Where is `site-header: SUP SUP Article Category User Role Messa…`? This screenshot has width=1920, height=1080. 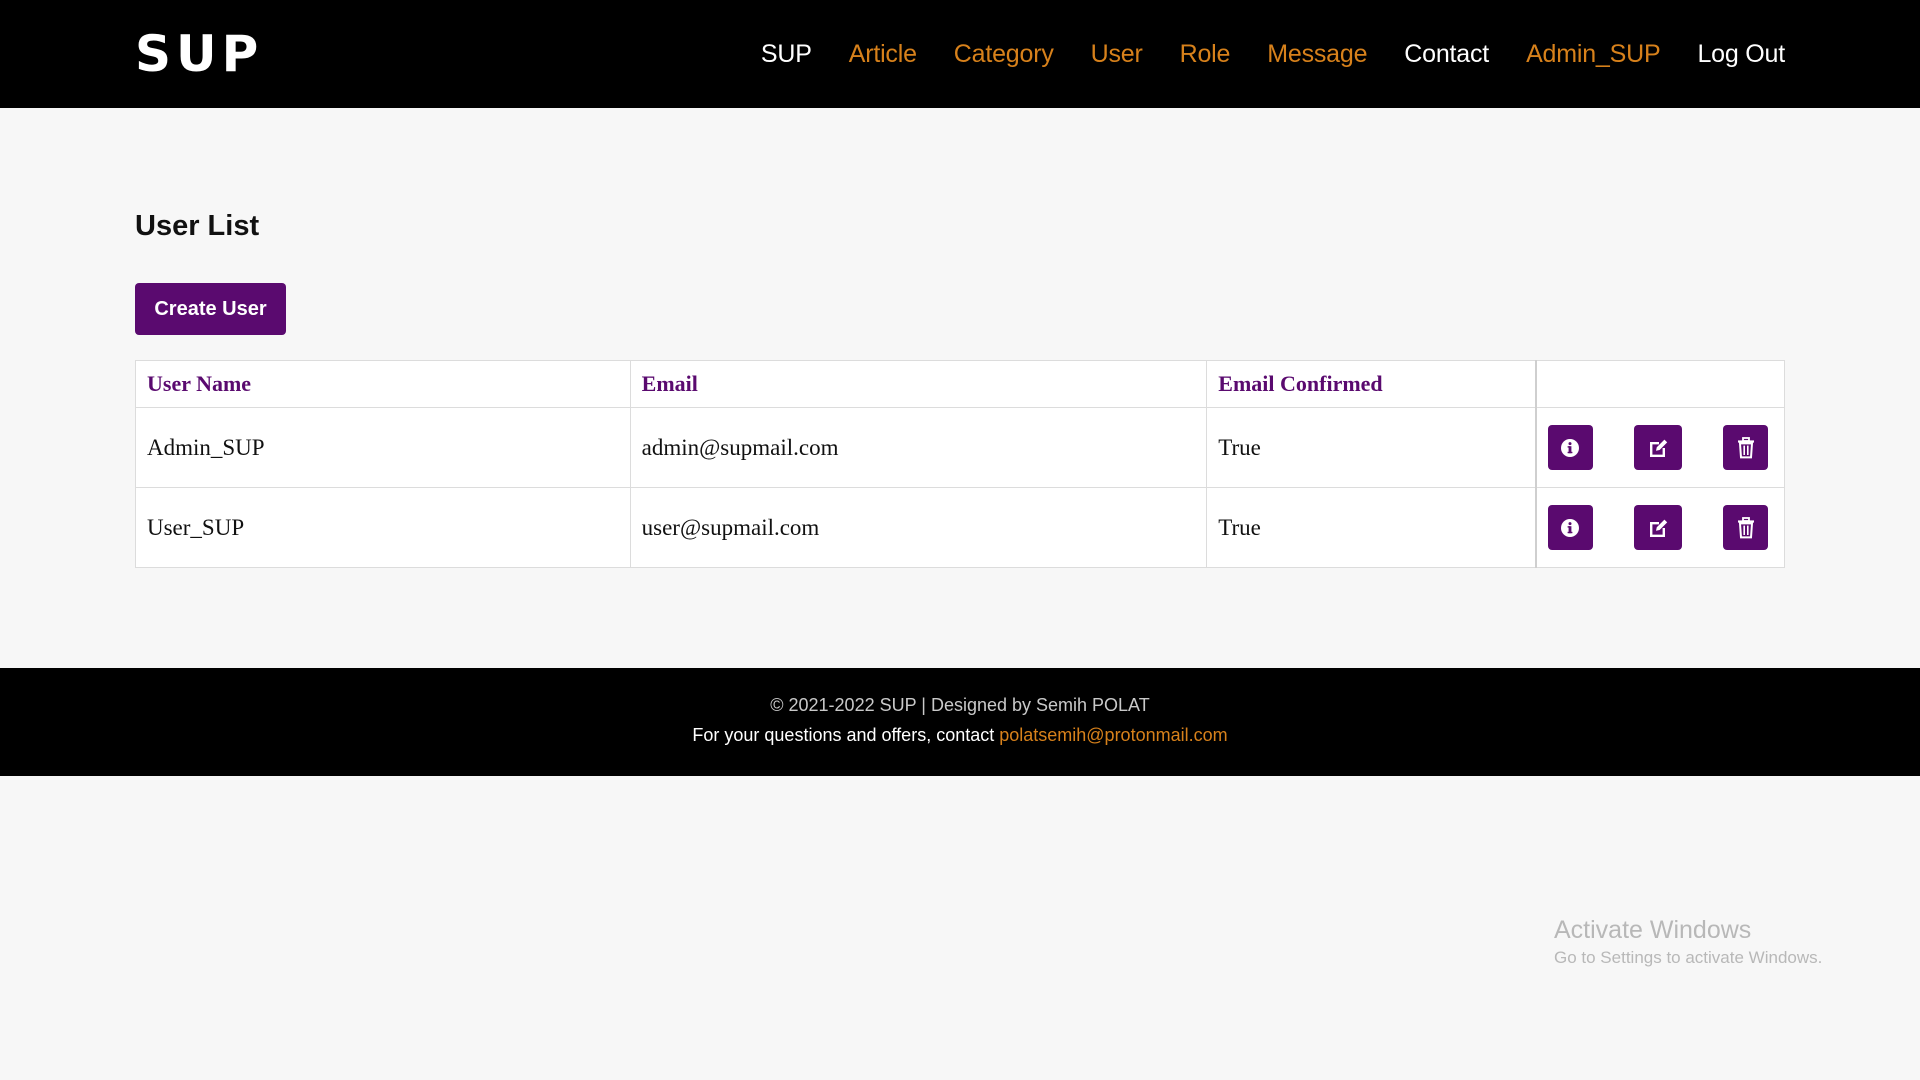 site-header: SUP SUP Article Category User Role Messa… is located at coordinates (960, 54).